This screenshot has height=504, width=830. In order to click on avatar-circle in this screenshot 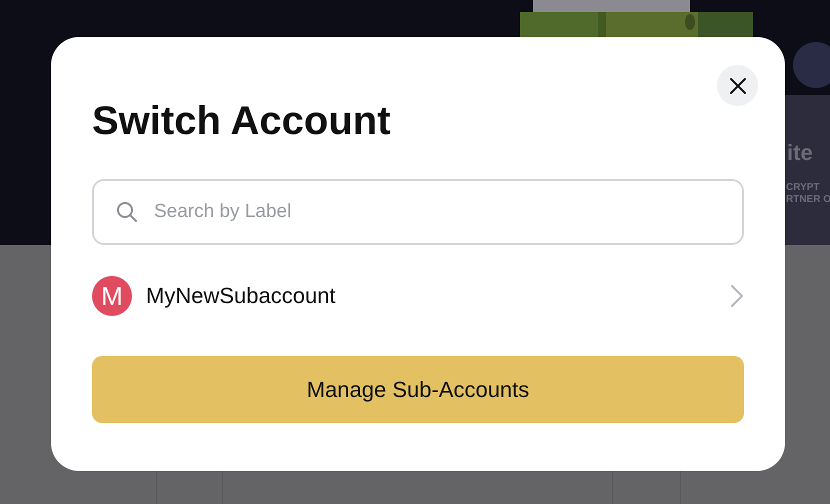, I will do `click(811, 65)`.